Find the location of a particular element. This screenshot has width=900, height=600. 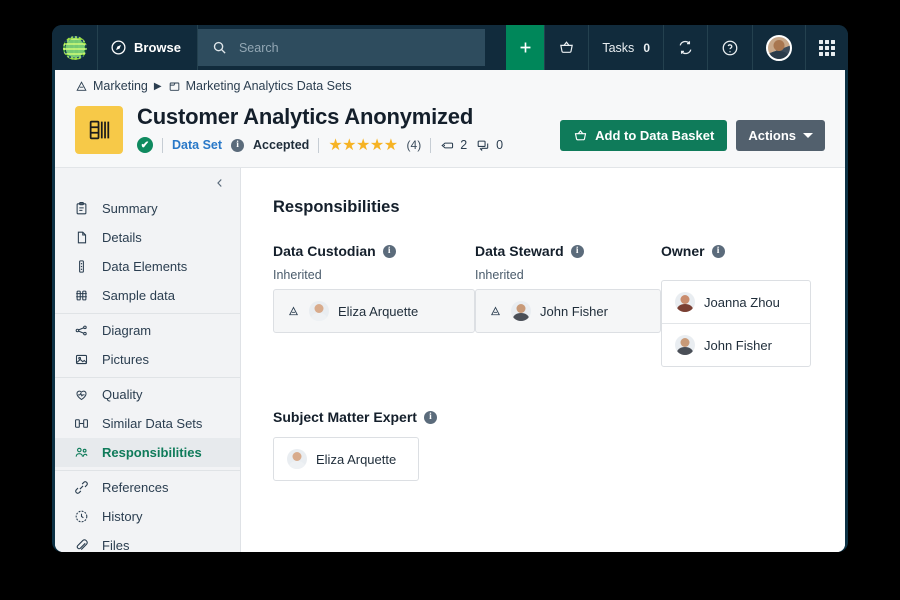

sidebar-label: Diagram is located at coordinates (127, 331).